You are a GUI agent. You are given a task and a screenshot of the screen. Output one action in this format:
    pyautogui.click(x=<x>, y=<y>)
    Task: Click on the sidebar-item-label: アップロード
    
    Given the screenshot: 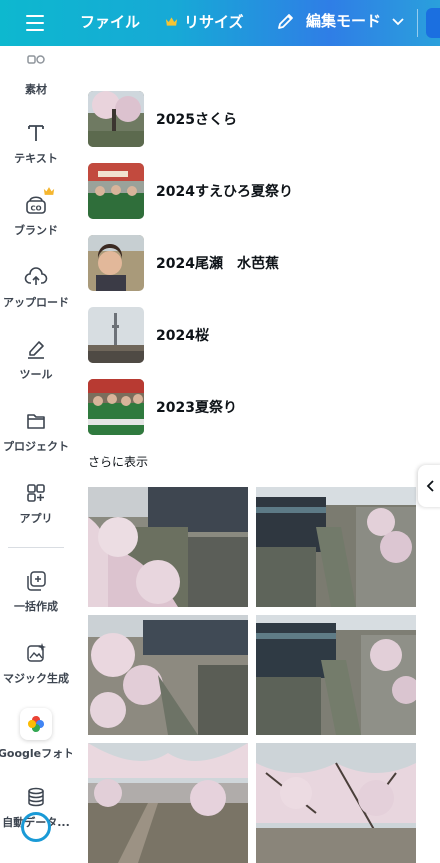 What is the action you would take?
    pyautogui.click(x=36, y=302)
    